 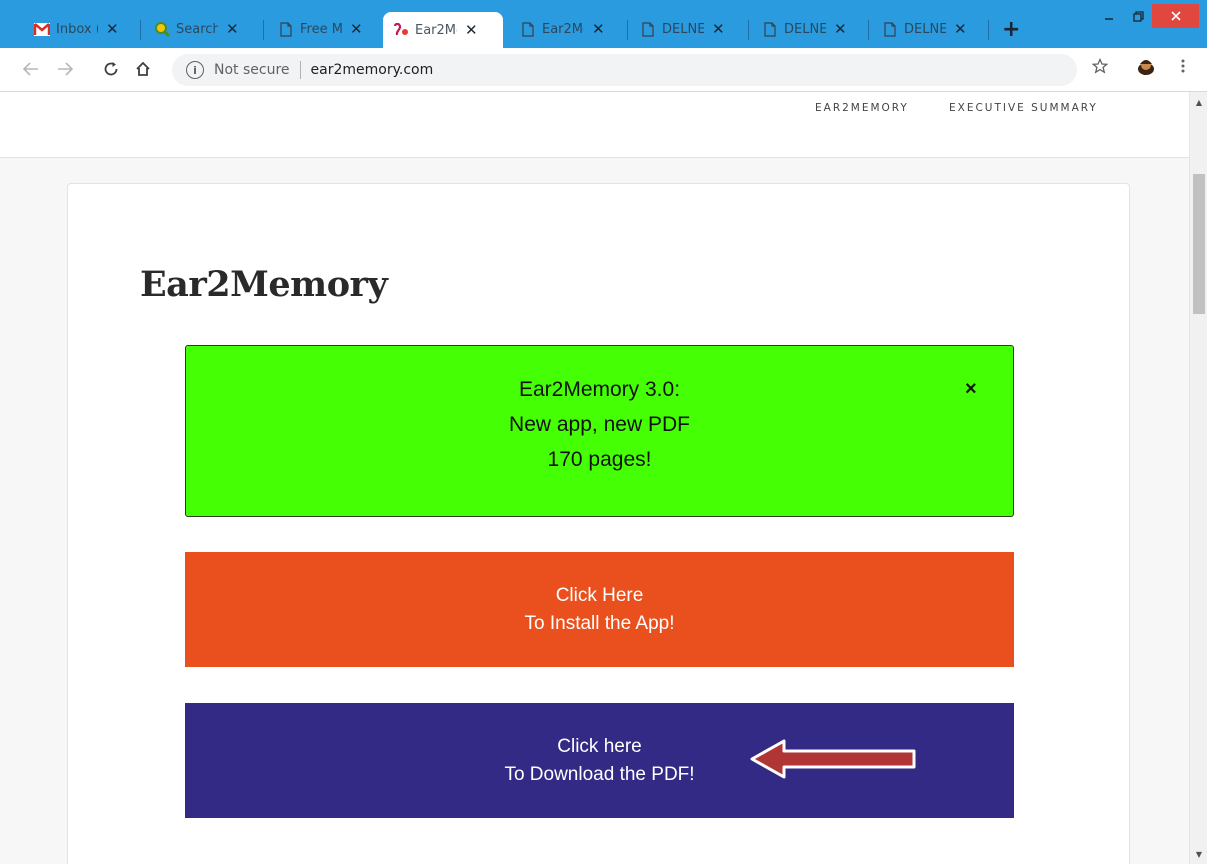 I want to click on tab-free: Free M ✕, so click(x=315, y=29).